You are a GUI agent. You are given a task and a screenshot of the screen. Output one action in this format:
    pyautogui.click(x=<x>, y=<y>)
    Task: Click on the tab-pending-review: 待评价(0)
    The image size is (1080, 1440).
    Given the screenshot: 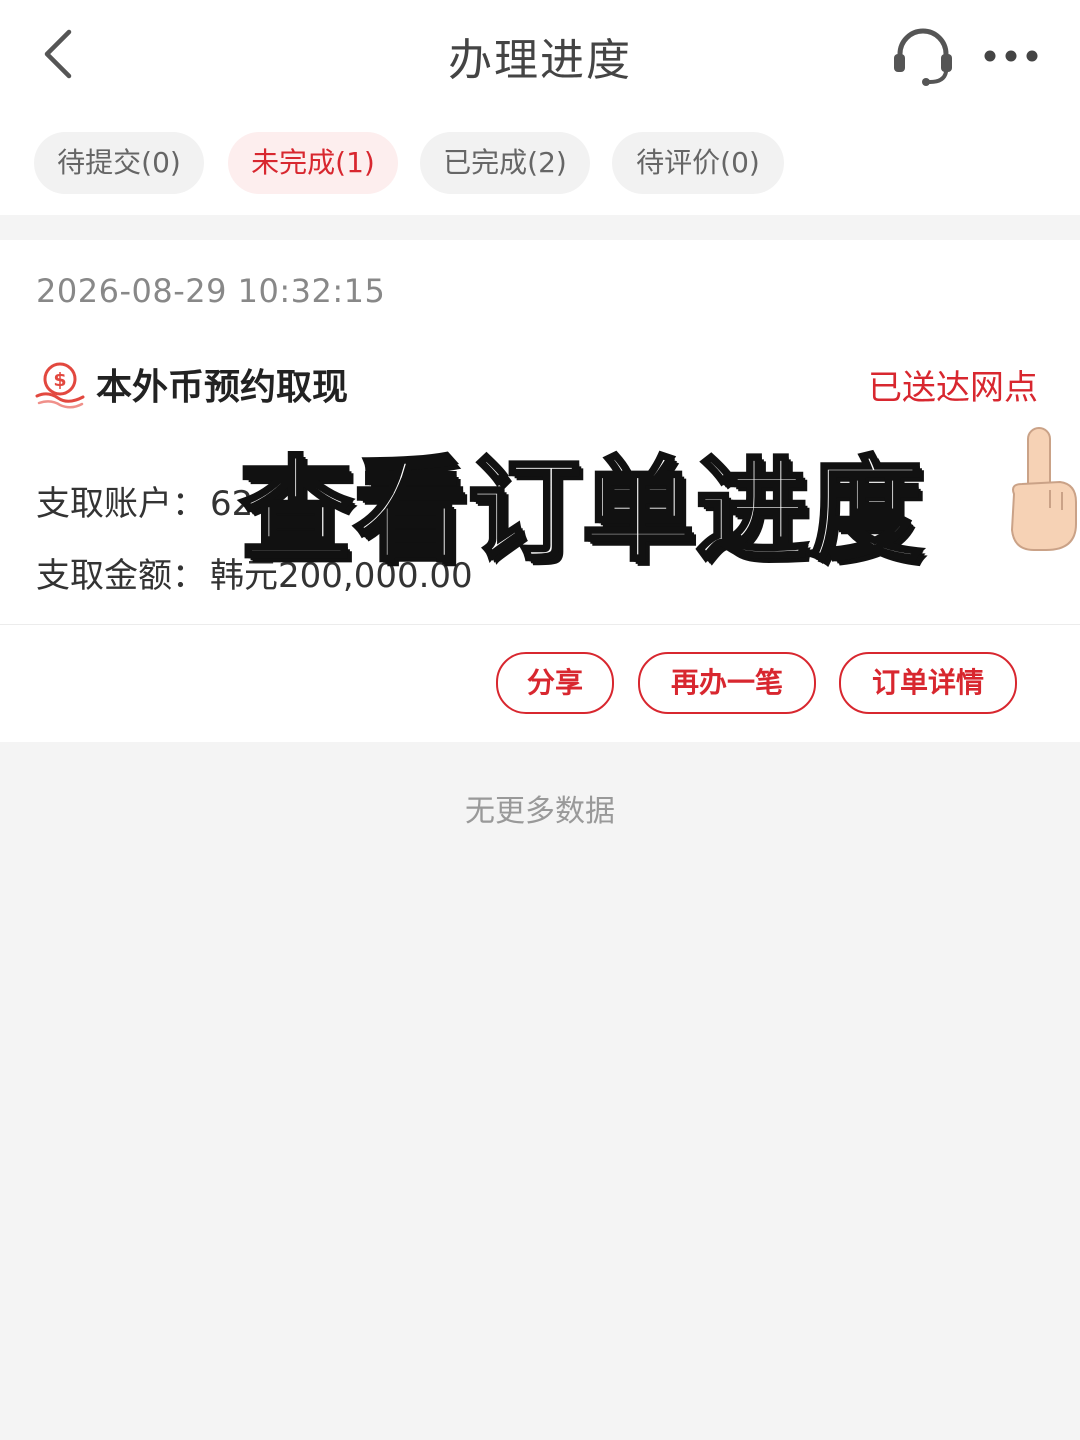 What is the action you would take?
    pyautogui.click(x=698, y=163)
    